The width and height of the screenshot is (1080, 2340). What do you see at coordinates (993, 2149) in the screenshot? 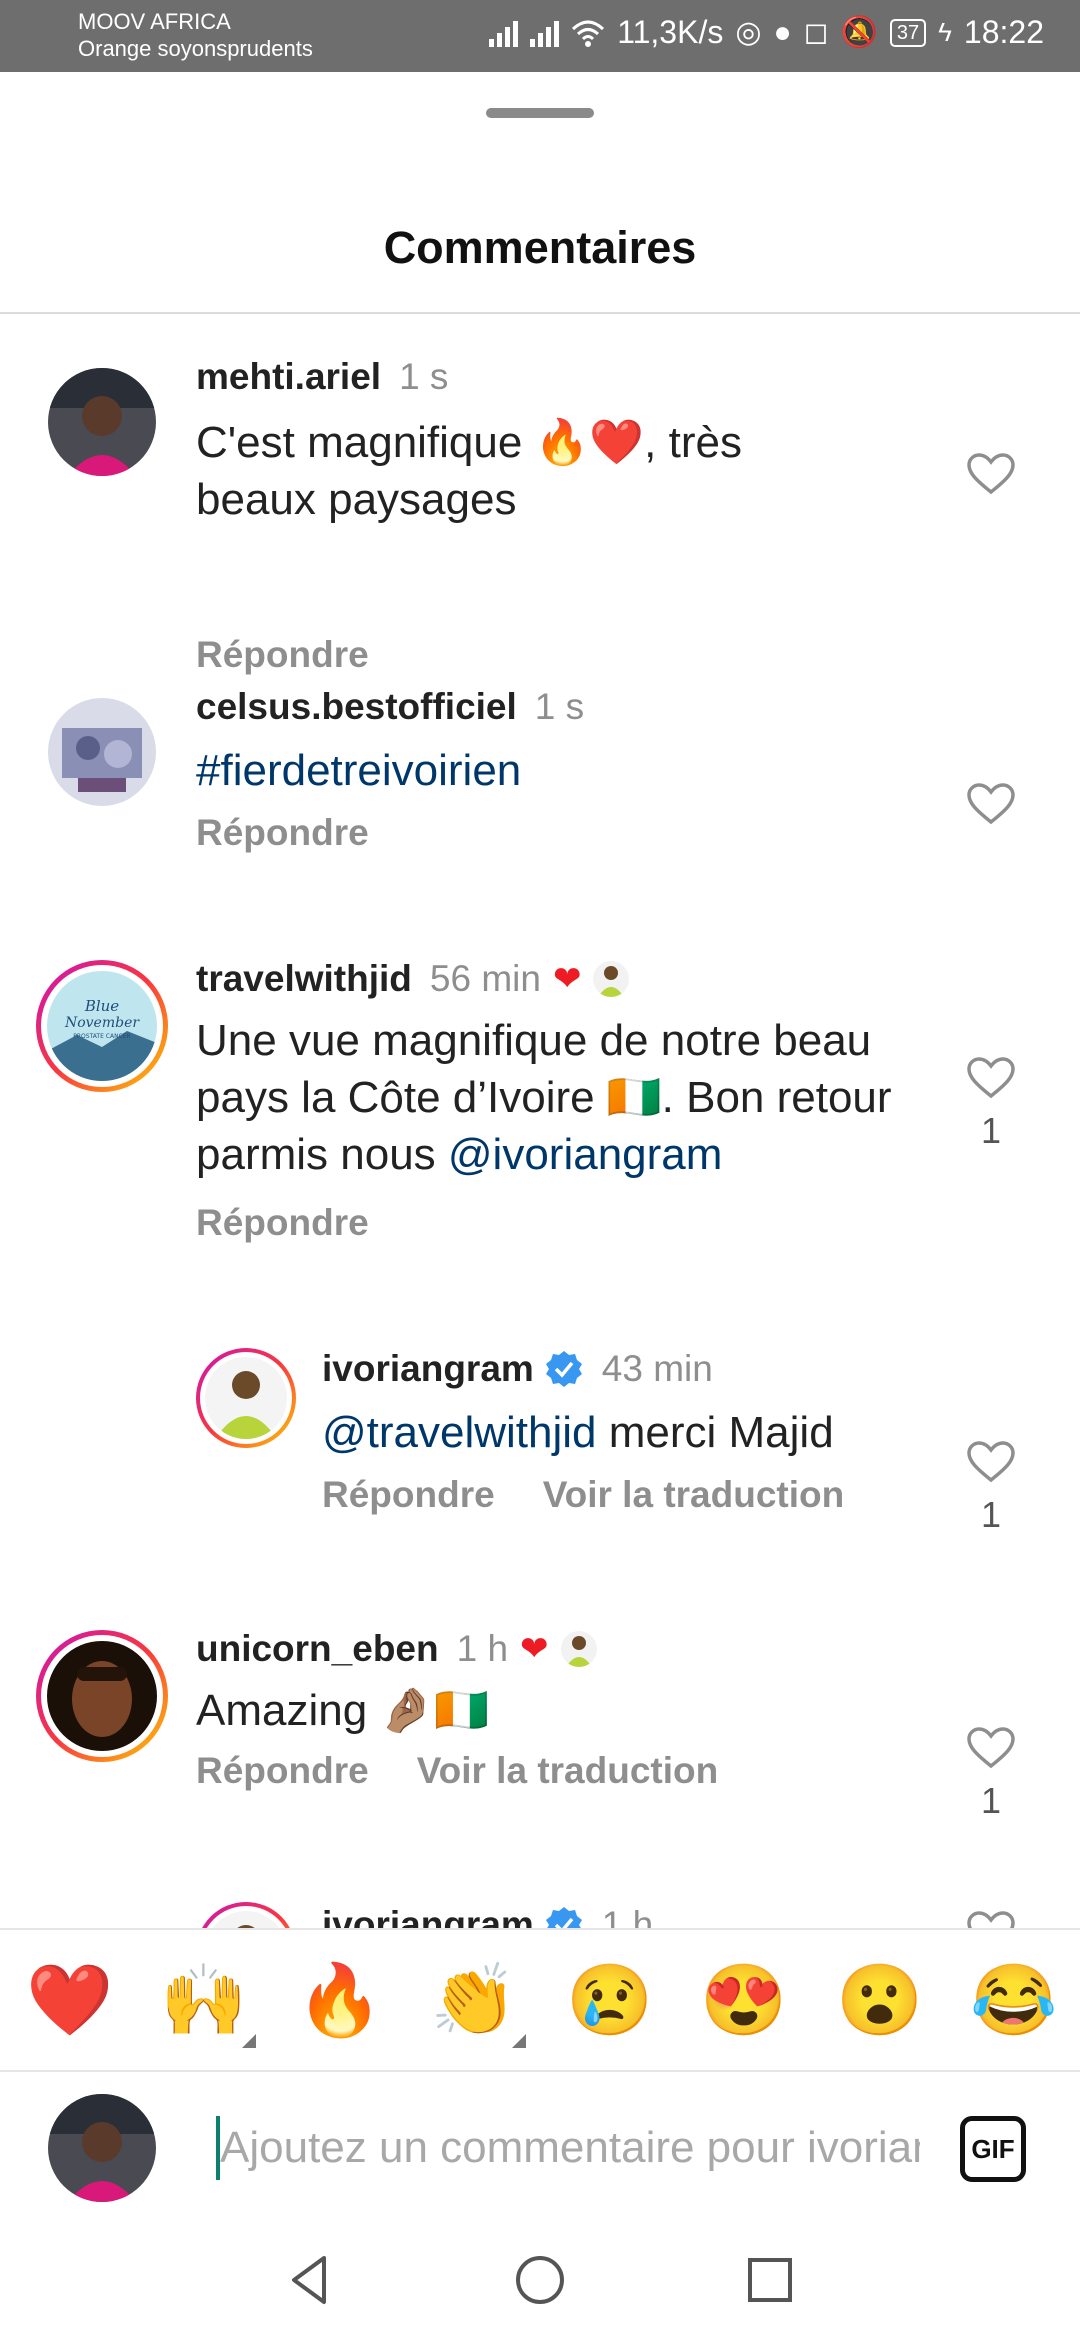
I see `gif-button: GIF` at bounding box center [993, 2149].